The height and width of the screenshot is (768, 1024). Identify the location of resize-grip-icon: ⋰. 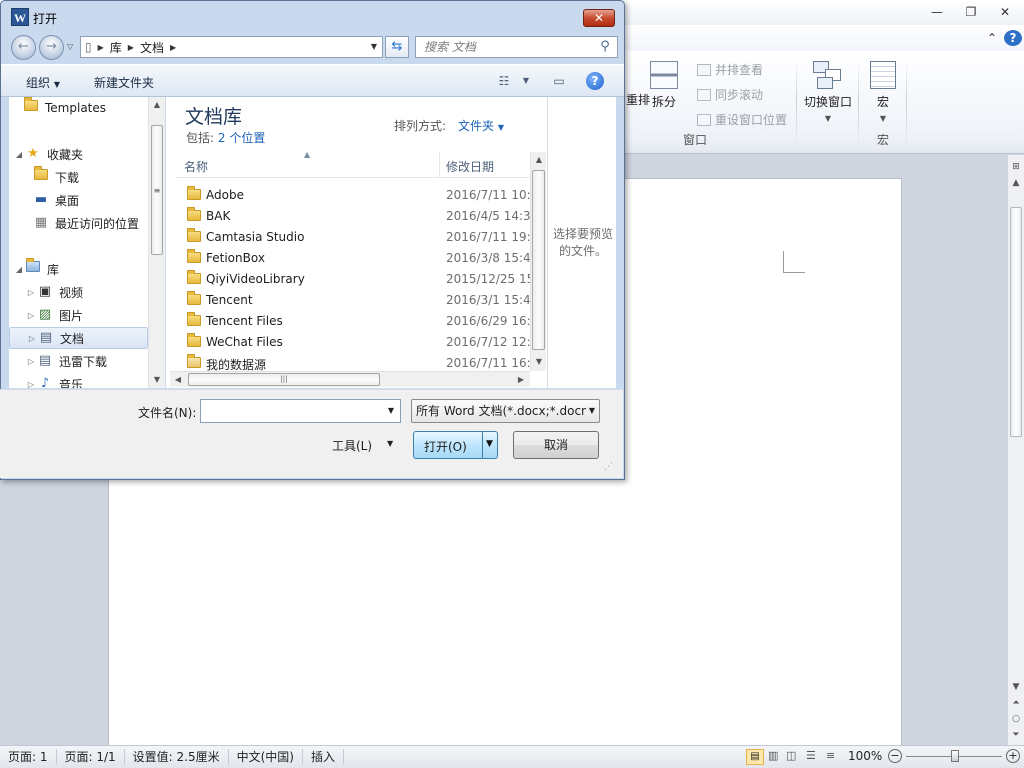
(610, 467).